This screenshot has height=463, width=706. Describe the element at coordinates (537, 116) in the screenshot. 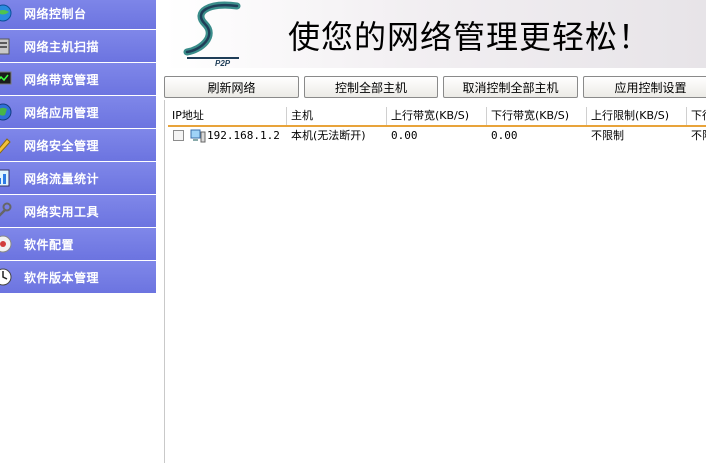

I see `column-header-download: 下行带宽(KB/S)` at that location.